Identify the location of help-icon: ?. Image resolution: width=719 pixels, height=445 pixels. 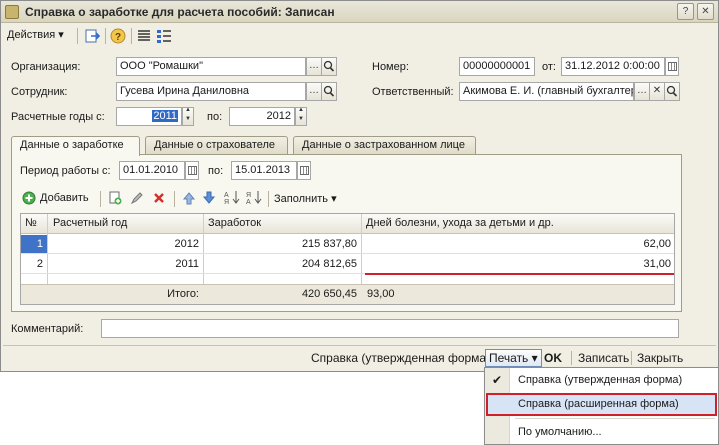
(685, 11).